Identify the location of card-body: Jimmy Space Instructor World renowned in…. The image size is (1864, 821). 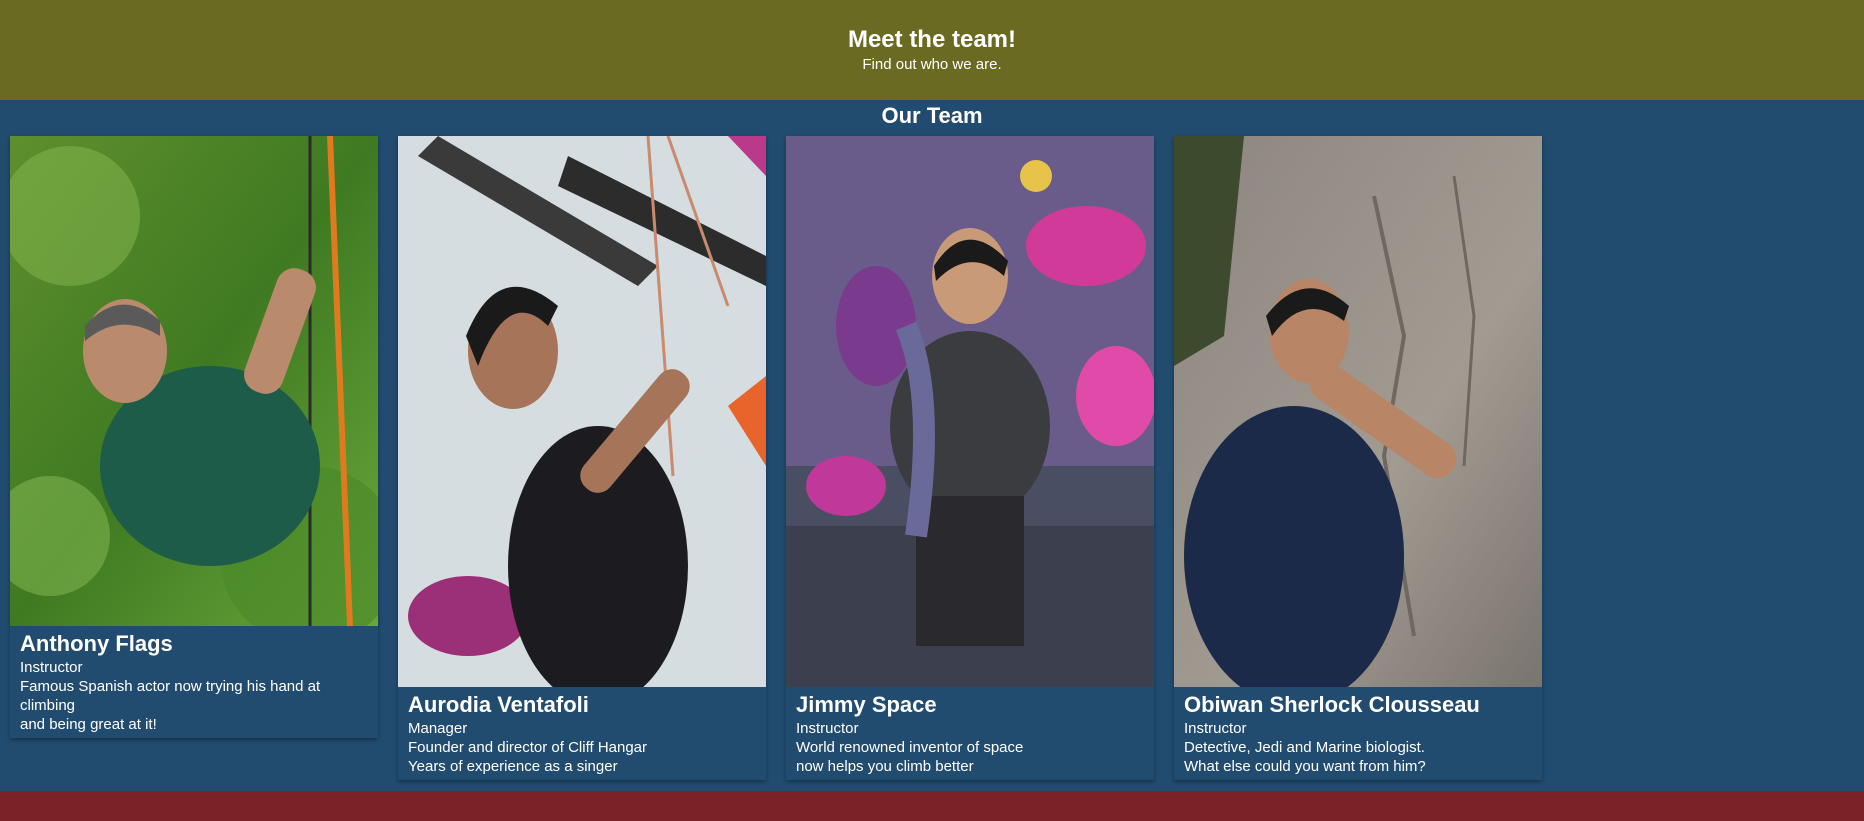
(970, 733).